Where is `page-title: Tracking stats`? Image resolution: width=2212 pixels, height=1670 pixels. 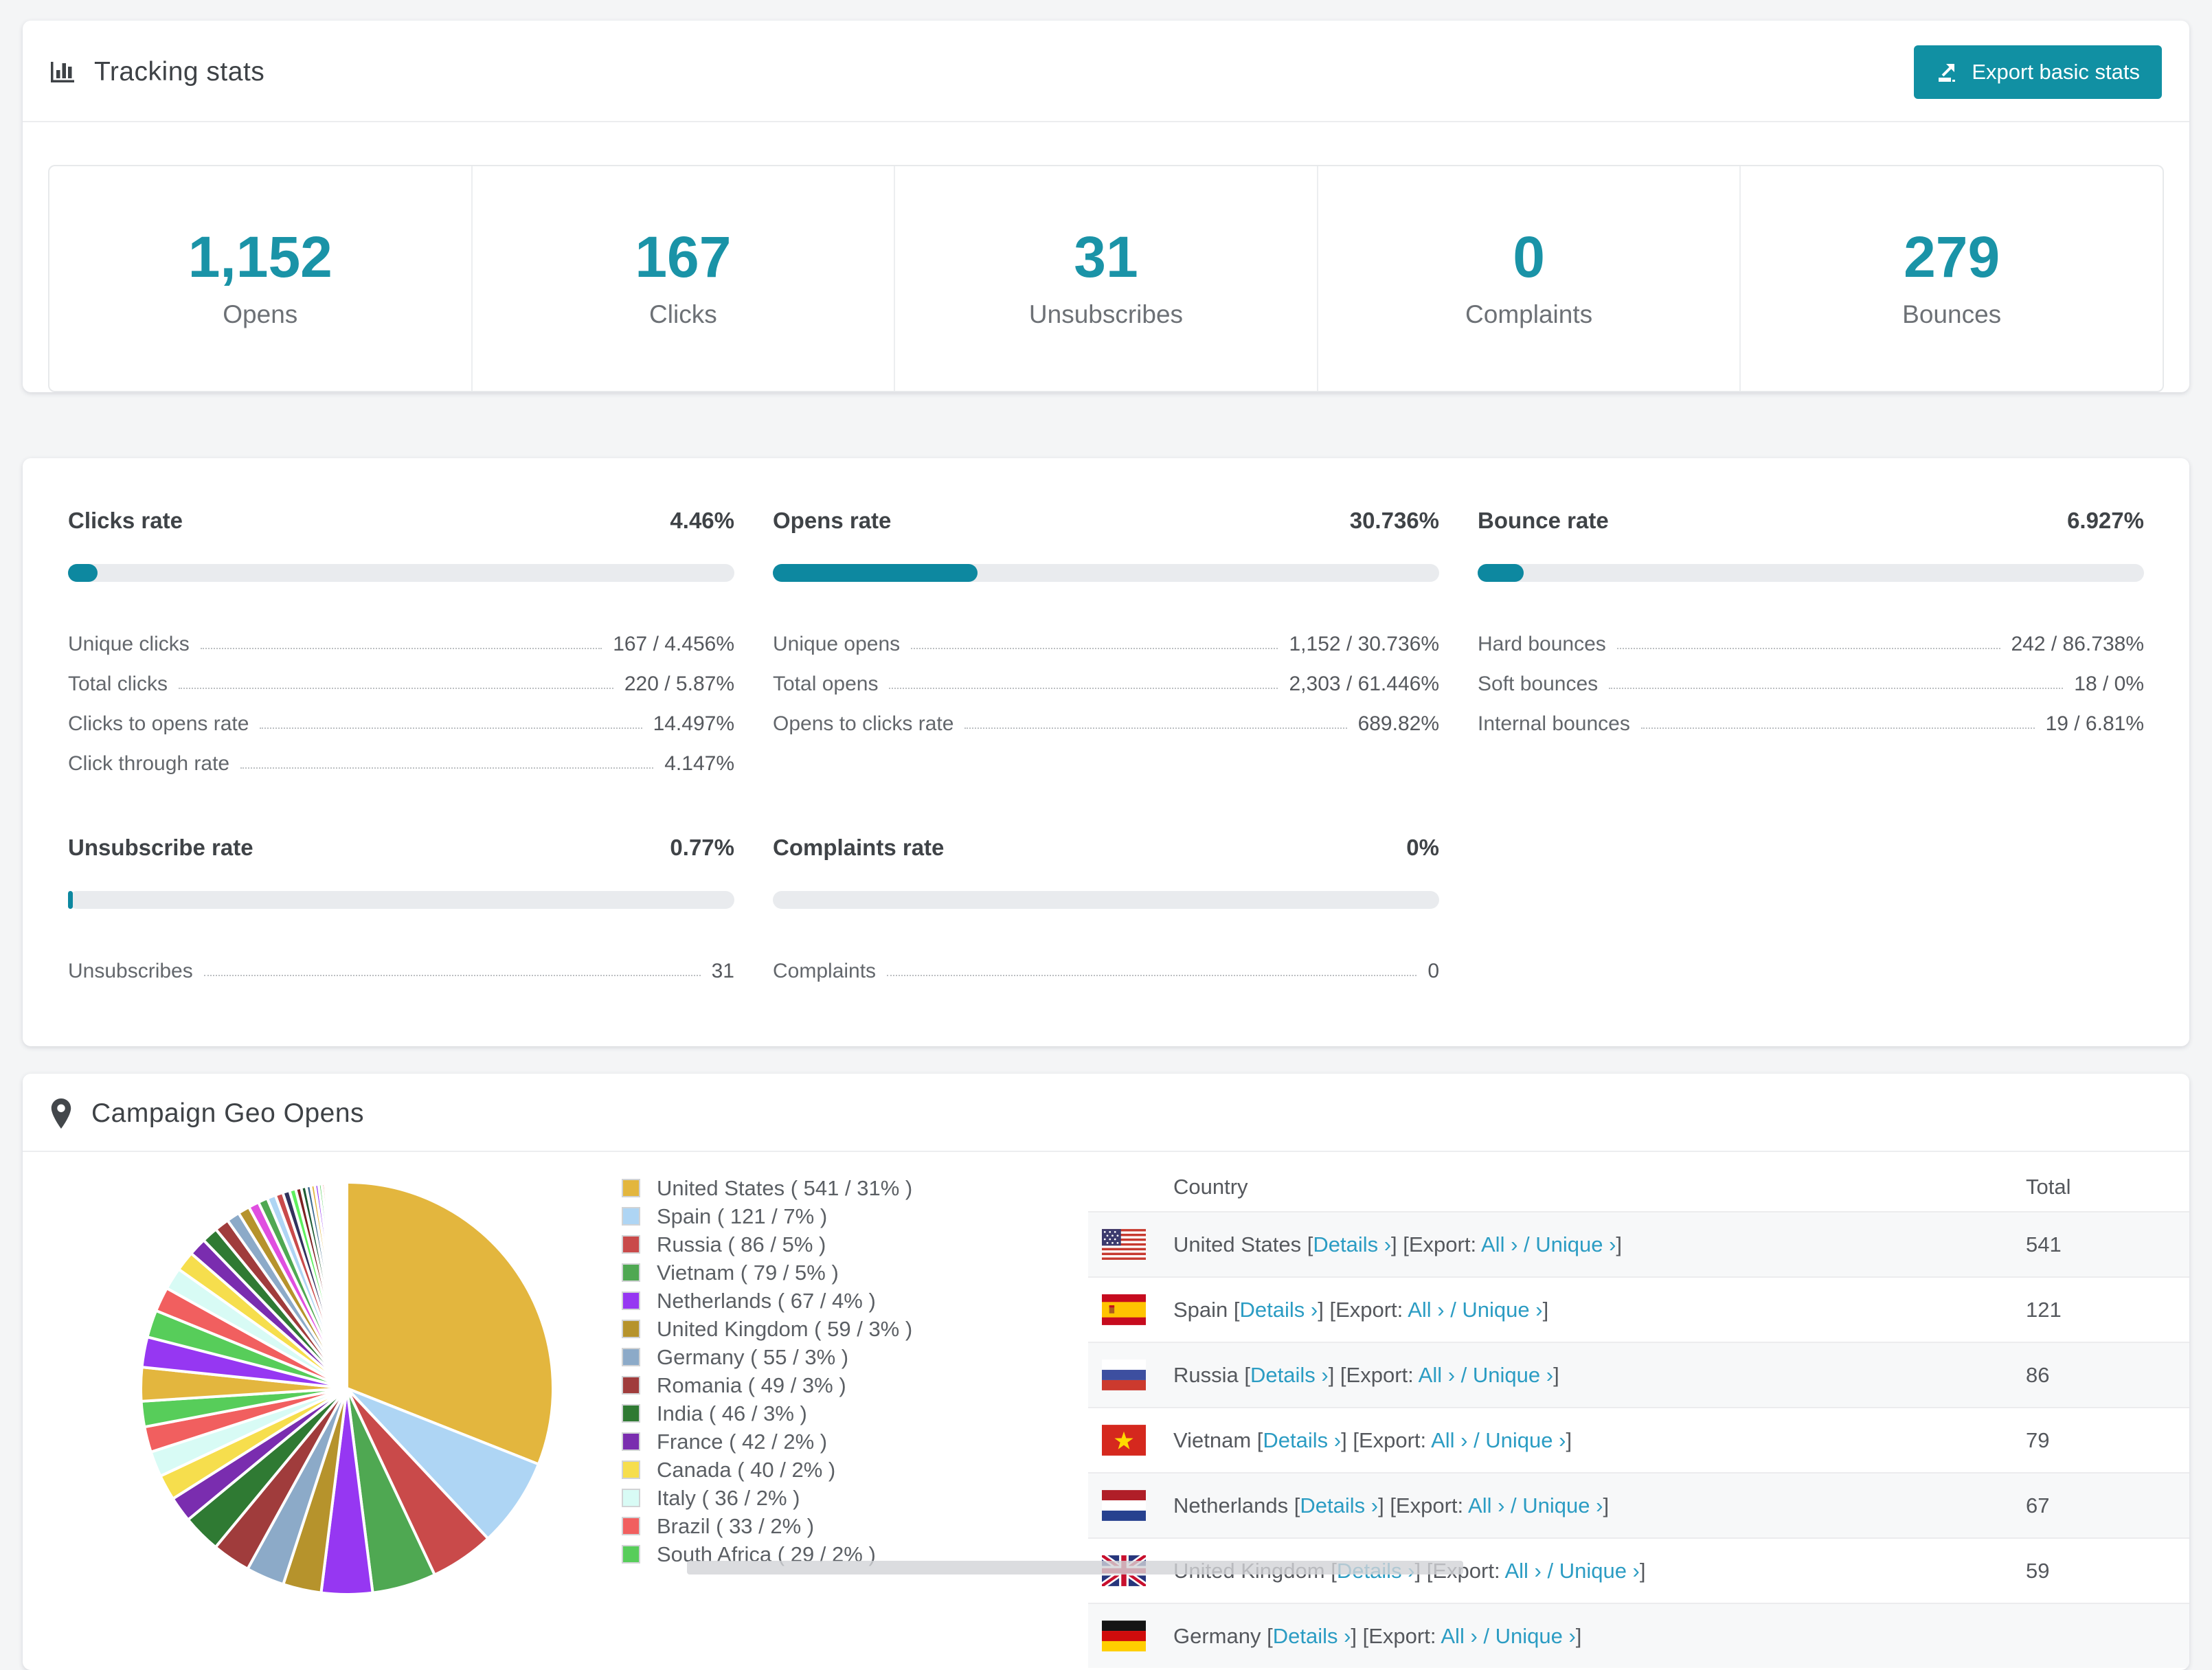
page-title: Tracking stats is located at coordinates (179, 72).